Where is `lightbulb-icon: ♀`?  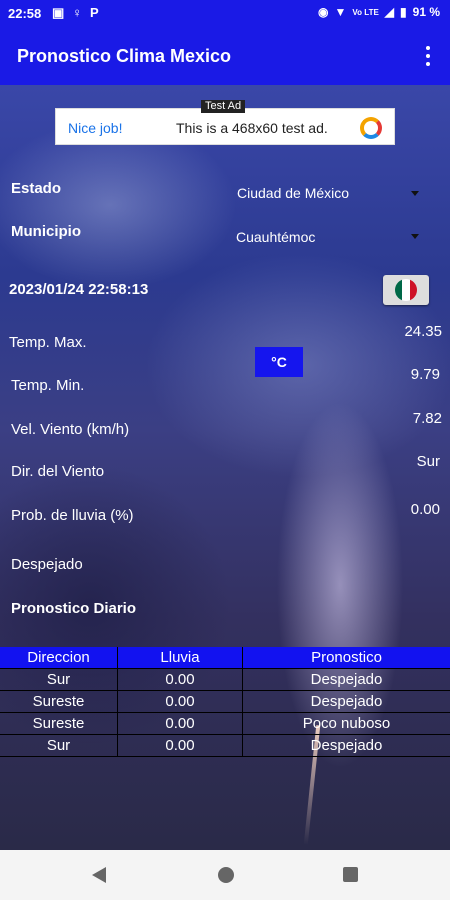 lightbulb-icon: ♀ is located at coordinates (77, 12).